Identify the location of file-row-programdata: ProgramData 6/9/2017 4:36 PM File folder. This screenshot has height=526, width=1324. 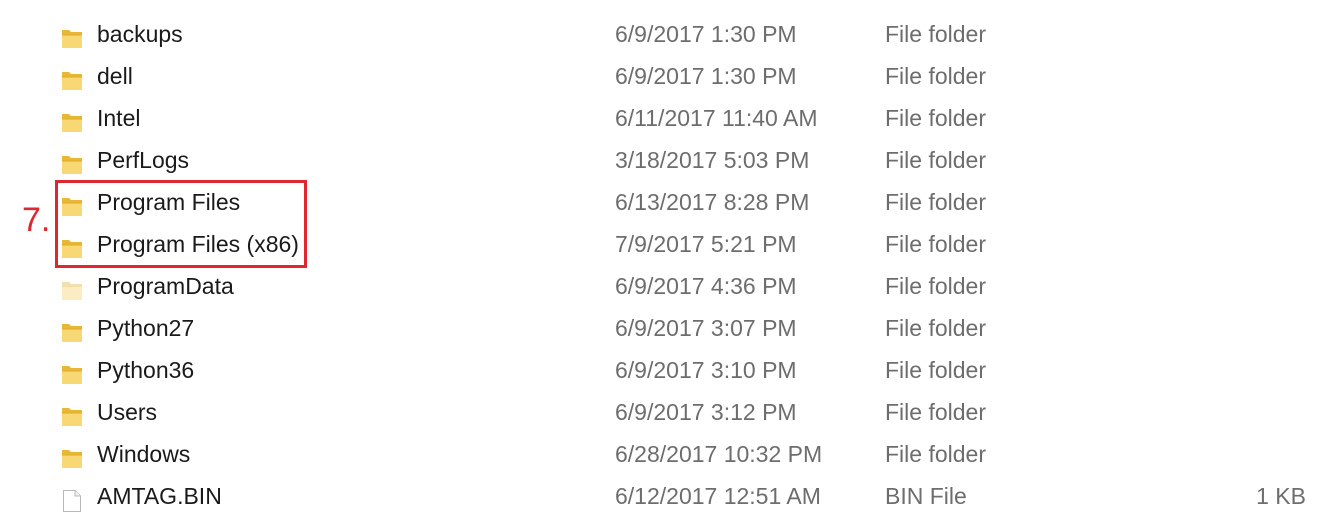
(662, 286).